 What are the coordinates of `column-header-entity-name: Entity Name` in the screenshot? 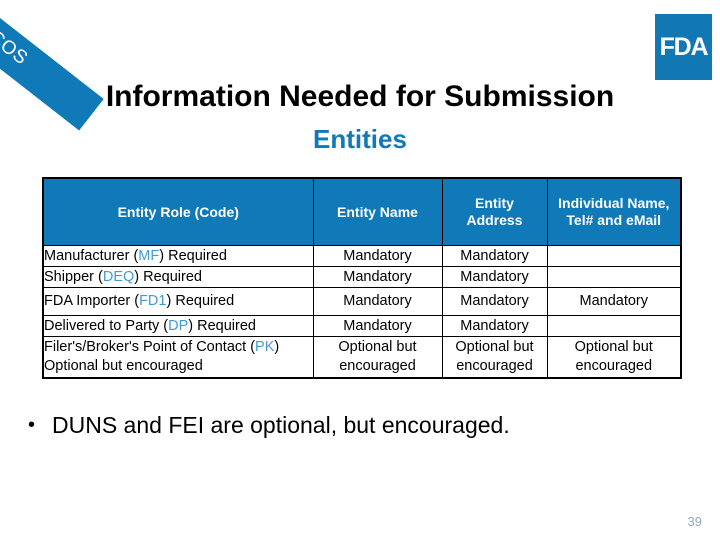 It's located at (377, 211).